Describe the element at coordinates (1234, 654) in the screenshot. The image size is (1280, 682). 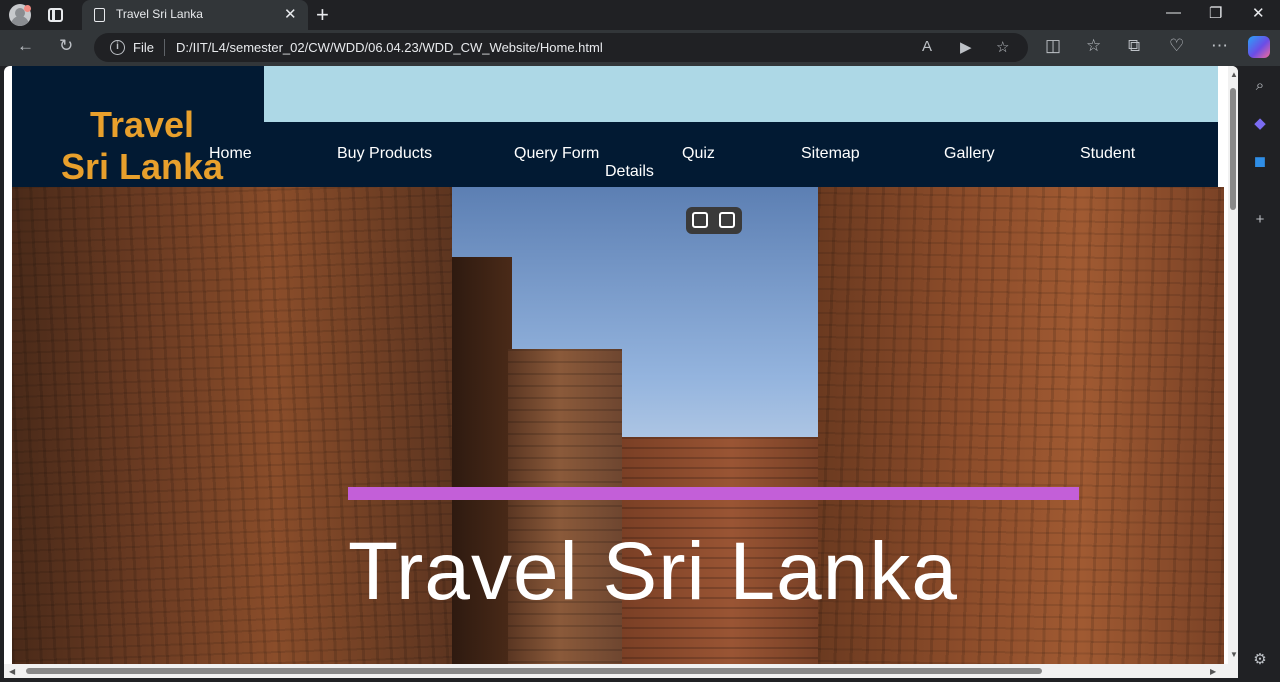
I see `scroll-down-icon: ▼` at that location.